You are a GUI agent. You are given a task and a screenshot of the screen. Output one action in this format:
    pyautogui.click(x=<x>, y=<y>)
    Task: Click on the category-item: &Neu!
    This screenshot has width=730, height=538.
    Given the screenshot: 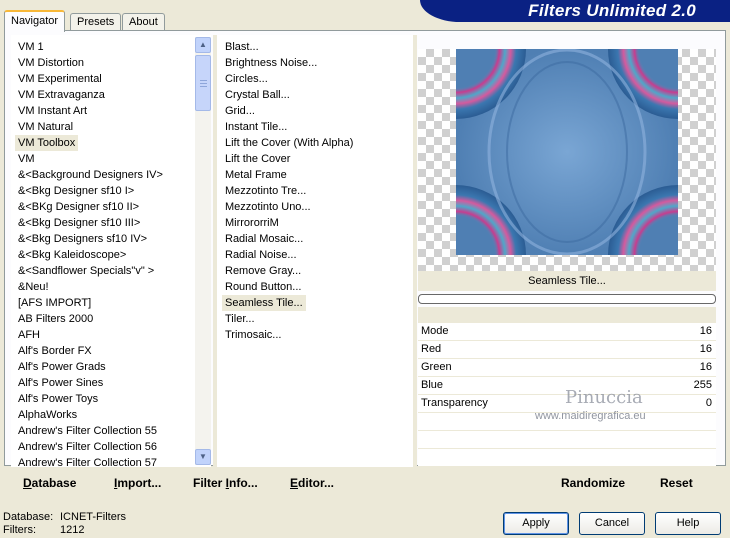 What is the action you would take?
    pyautogui.click(x=33, y=287)
    